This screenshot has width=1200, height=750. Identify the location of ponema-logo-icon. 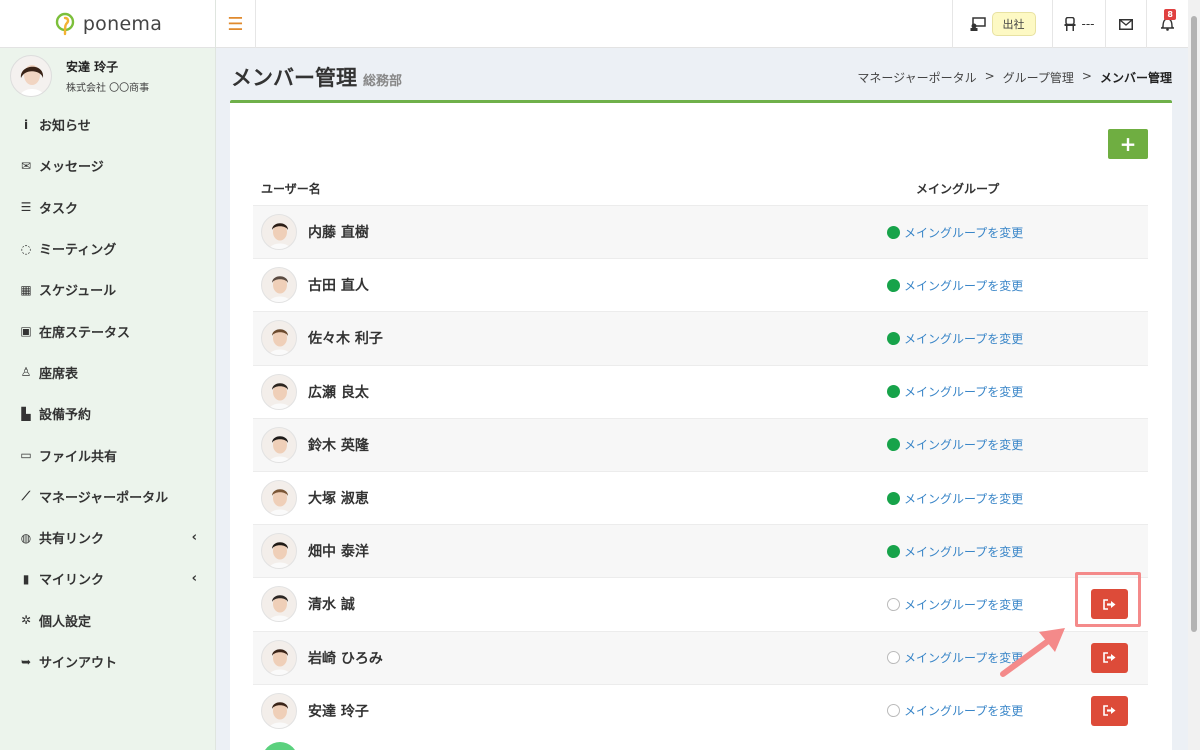
(65, 23).